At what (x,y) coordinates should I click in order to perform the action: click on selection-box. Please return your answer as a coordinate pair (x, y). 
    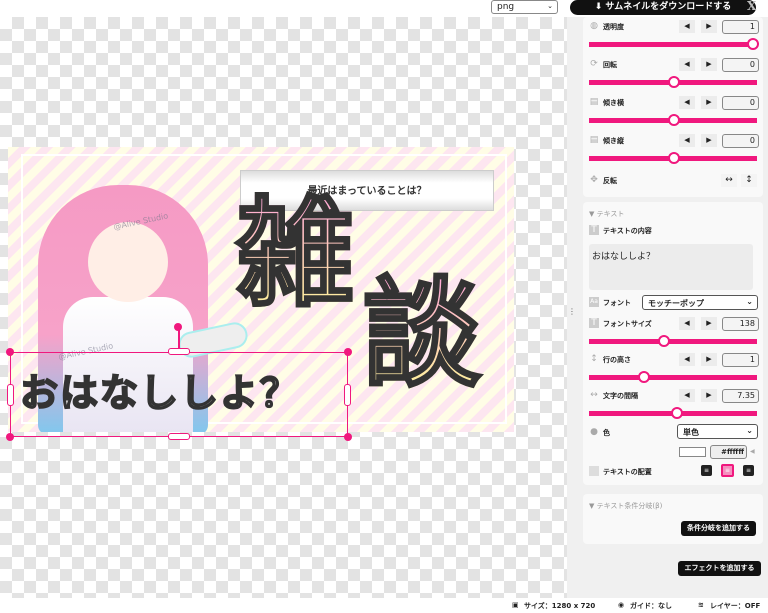
    Looking at the image, I should click on (179, 394).